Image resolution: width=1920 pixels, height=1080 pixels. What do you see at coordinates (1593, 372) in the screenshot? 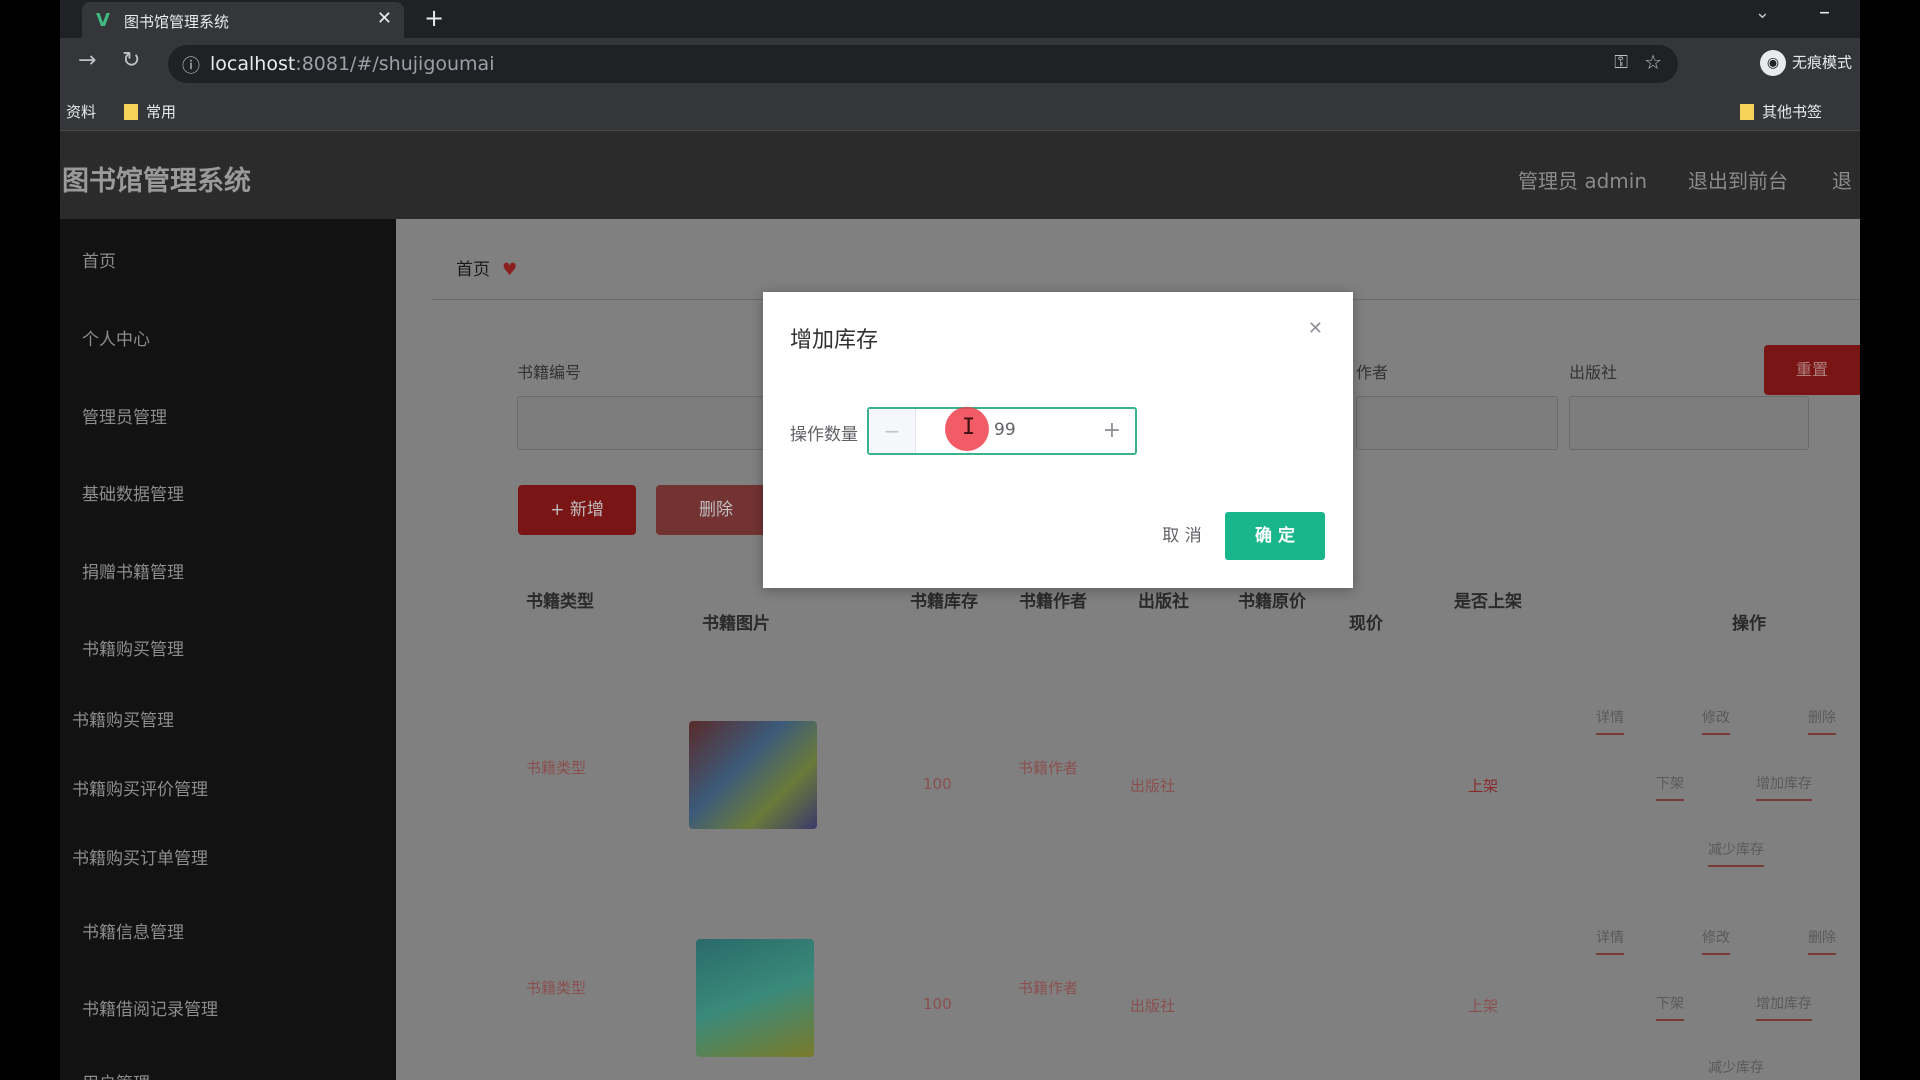
I see `publisher-label: 出版社` at bounding box center [1593, 372].